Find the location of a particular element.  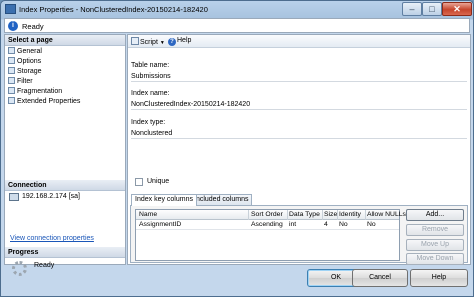

unique-label: Unique is located at coordinates (158, 181).